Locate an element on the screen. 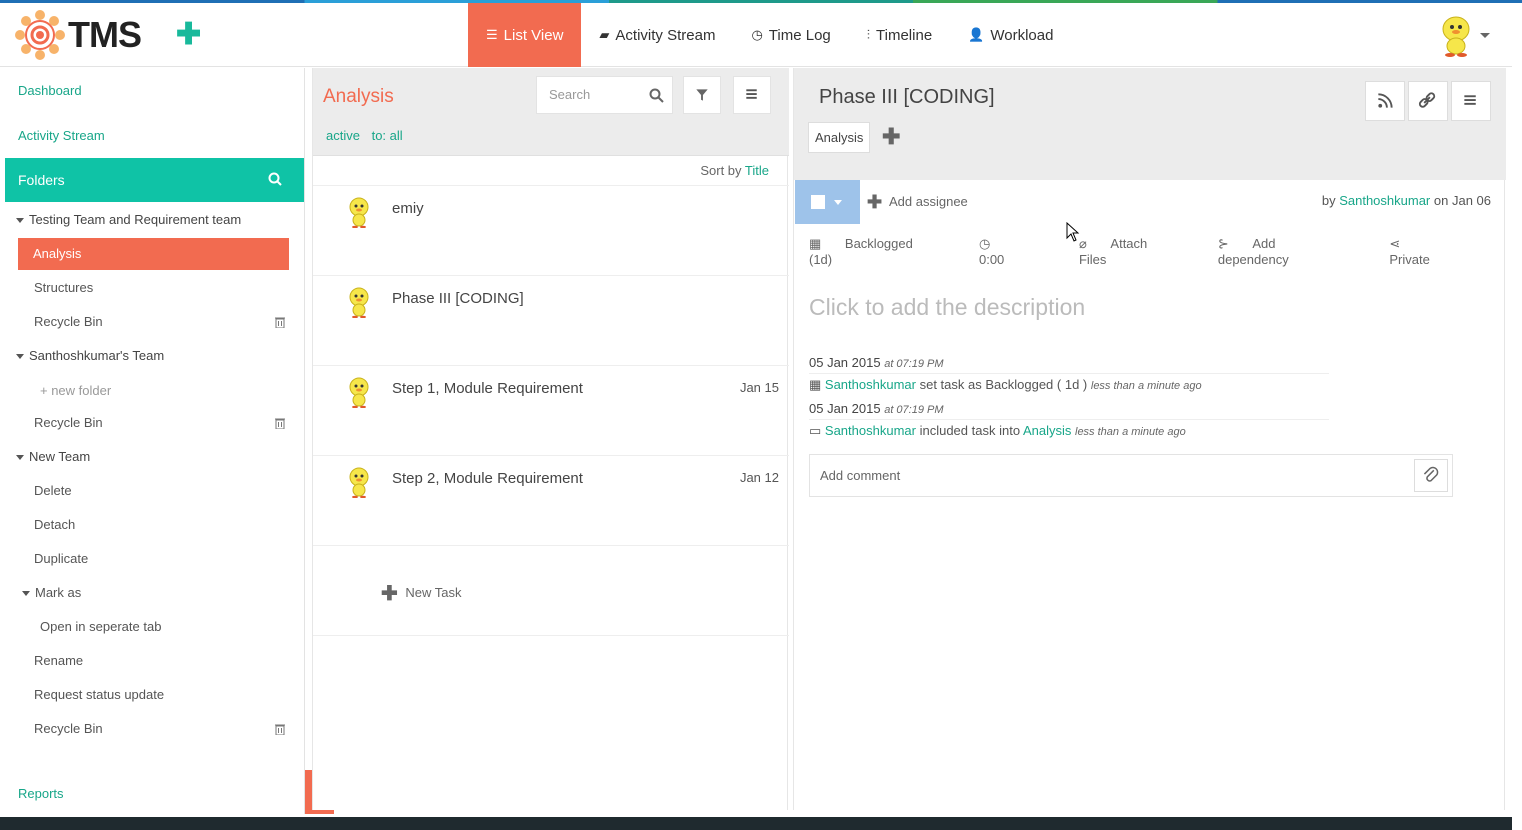 The image size is (1522, 830). status-button: ▦ Backlogged (1d) is located at coordinates (884, 251).